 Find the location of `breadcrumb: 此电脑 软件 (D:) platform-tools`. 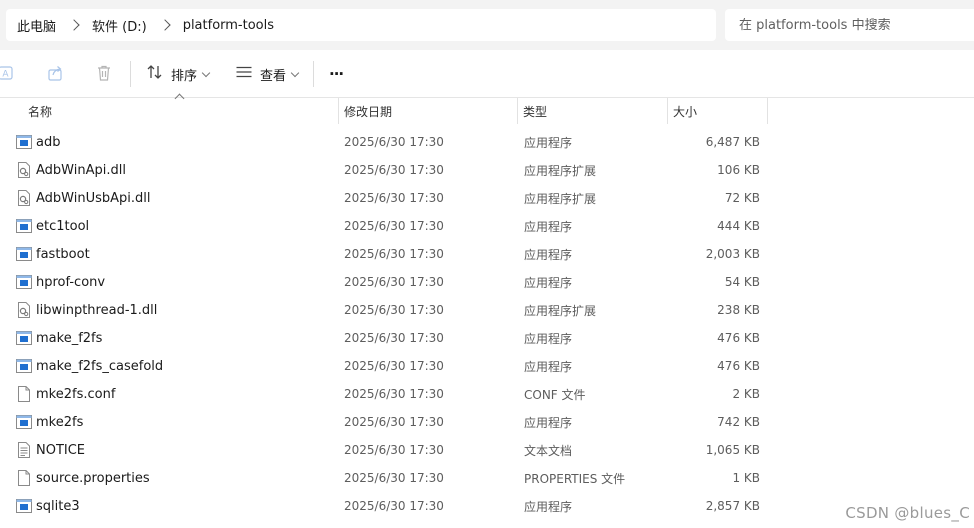

breadcrumb: 此电脑 软件 (D:) platform-tools is located at coordinates (361, 25).